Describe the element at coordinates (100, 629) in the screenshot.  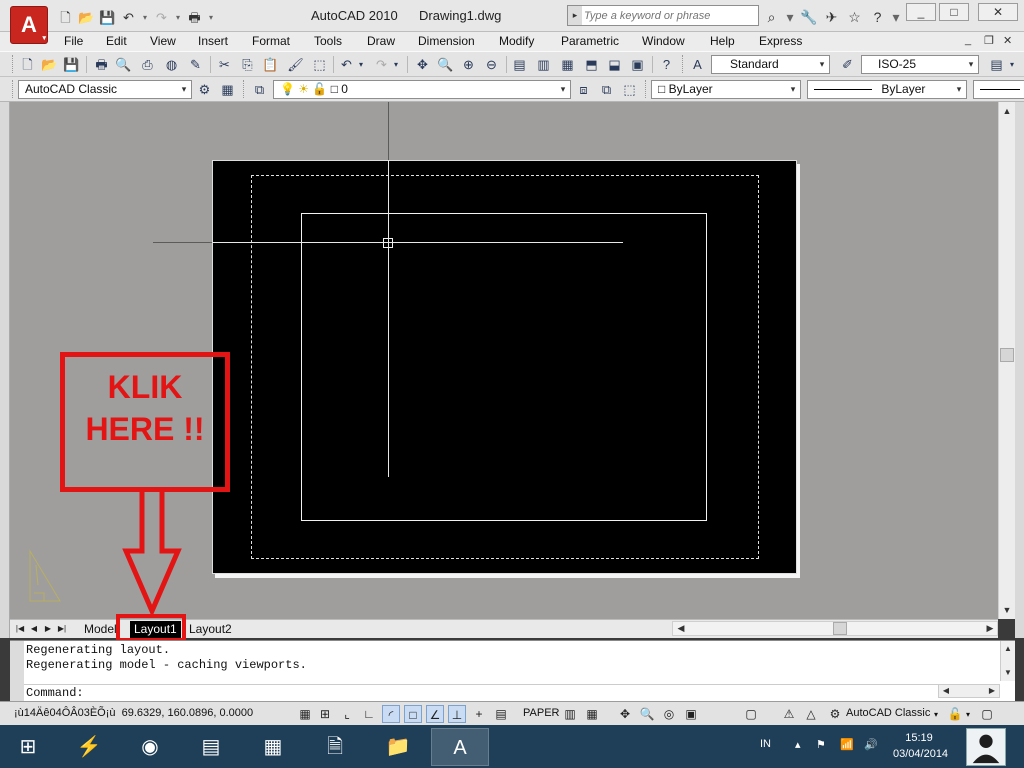
I see `tab-model: Model` at that location.